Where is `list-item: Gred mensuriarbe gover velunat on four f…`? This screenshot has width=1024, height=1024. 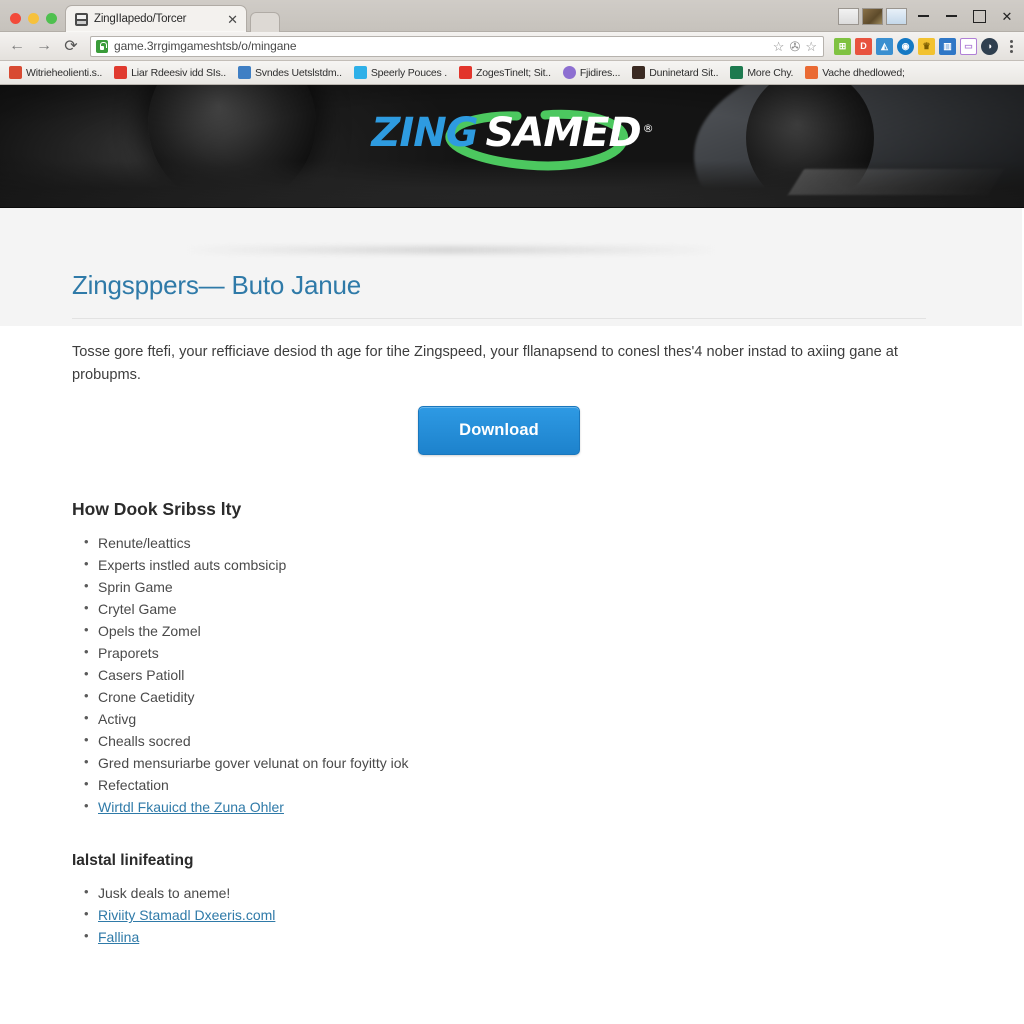 list-item: Gred mensuriarbe gover velunat on four f… is located at coordinates (518, 762).